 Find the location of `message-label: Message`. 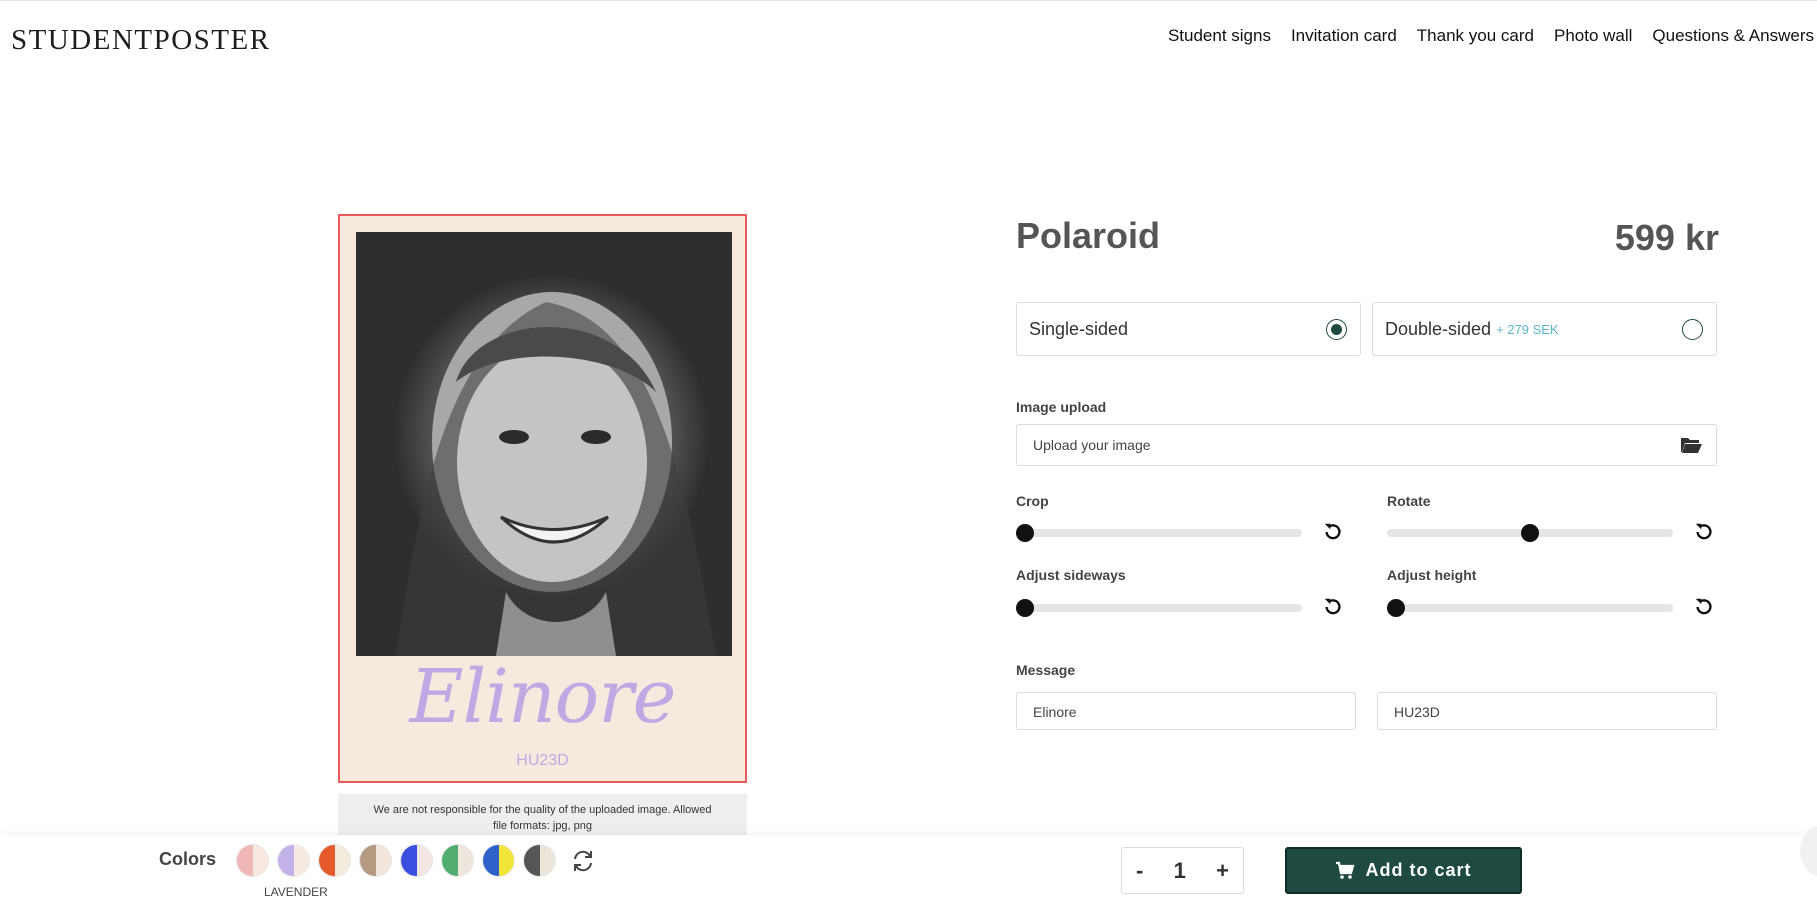

message-label: Message is located at coordinates (1046, 670).